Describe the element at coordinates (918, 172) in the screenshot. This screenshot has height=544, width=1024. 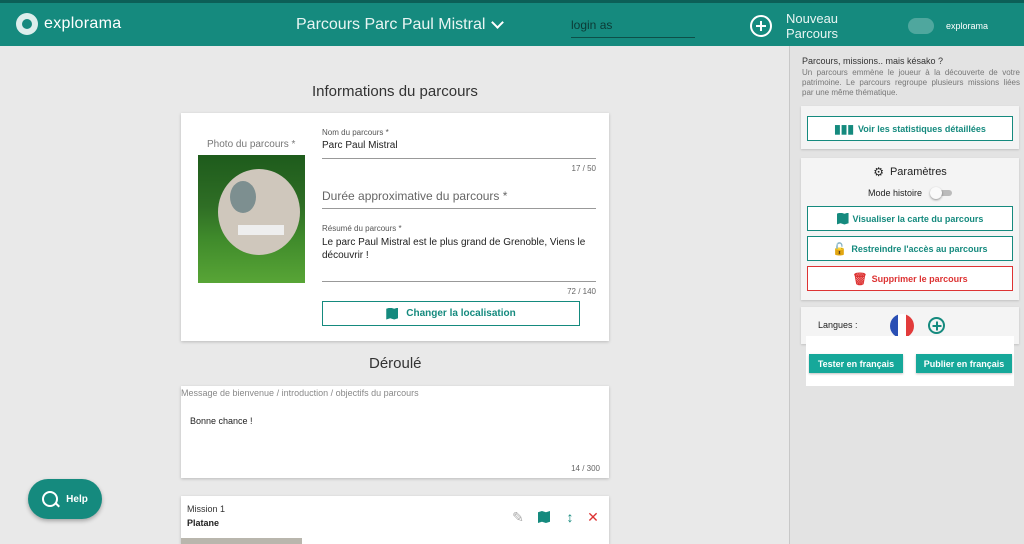
I see `params-title: Paramètres` at that location.